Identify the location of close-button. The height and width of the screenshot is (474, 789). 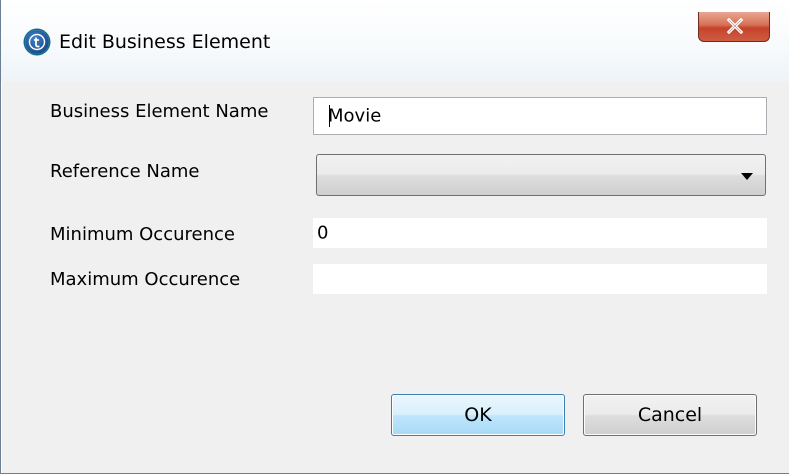
(734, 27).